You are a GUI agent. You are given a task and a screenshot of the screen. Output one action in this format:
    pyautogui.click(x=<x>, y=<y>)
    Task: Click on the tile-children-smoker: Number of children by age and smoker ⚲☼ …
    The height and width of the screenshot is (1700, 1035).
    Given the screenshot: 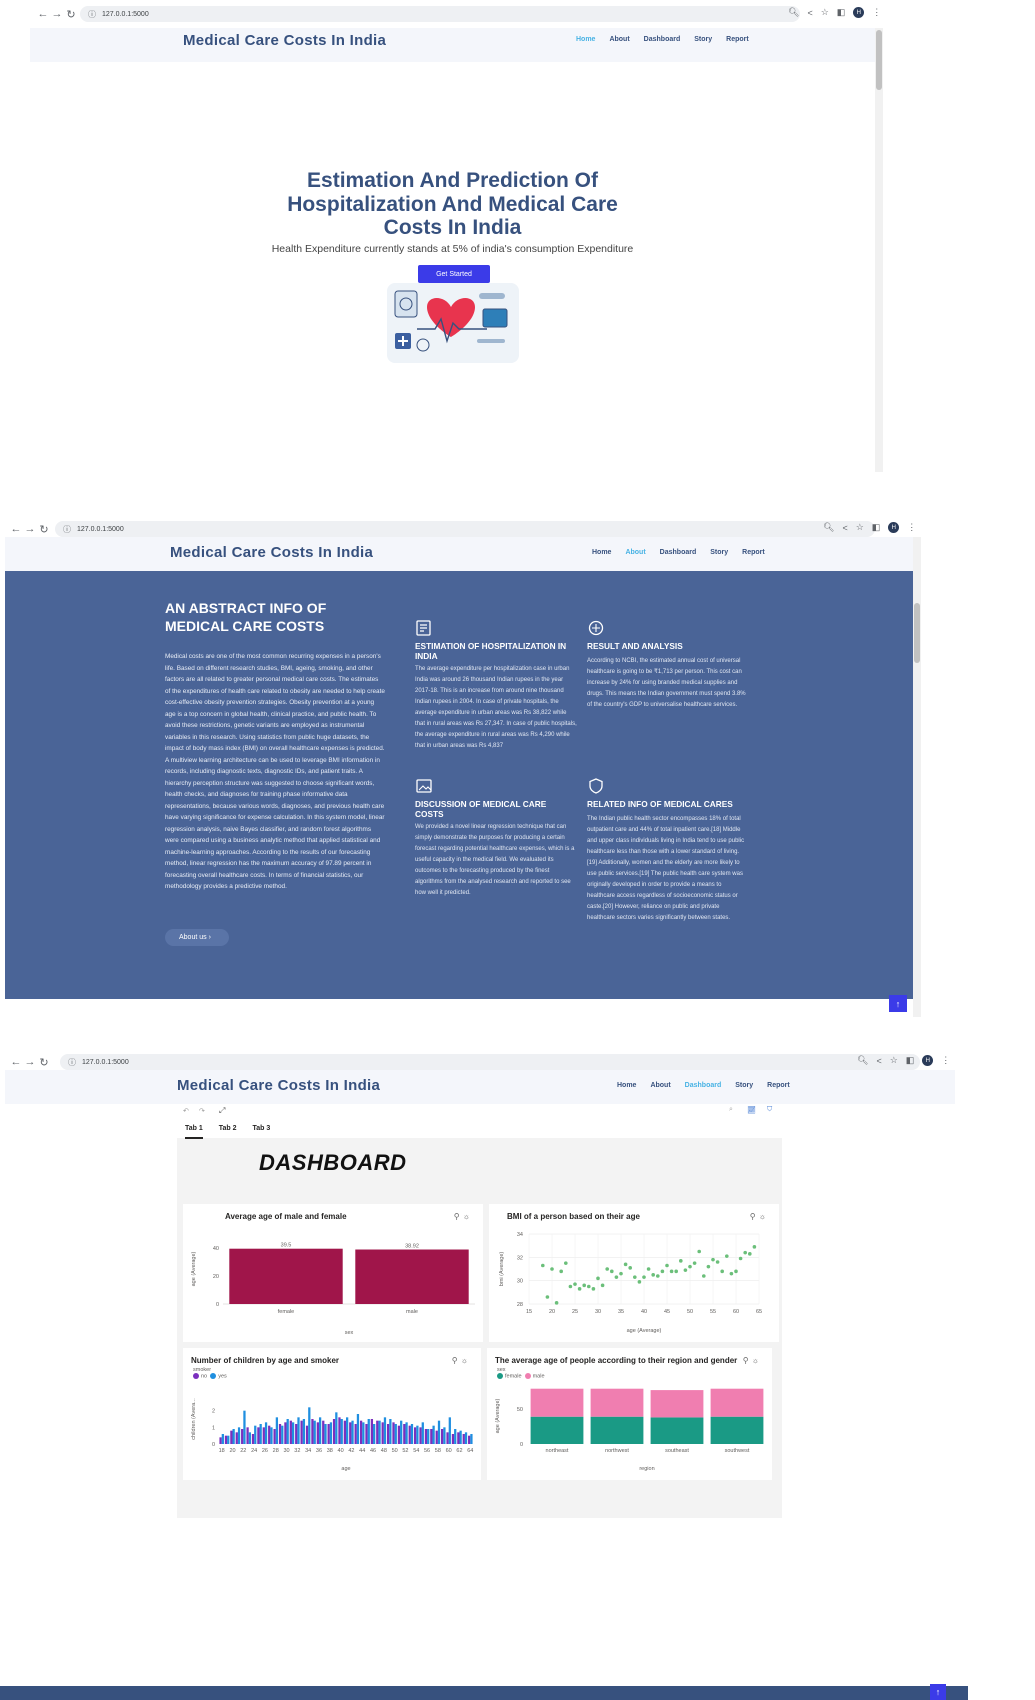 What is the action you would take?
    pyautogui.click(x=332, y=1414)
    